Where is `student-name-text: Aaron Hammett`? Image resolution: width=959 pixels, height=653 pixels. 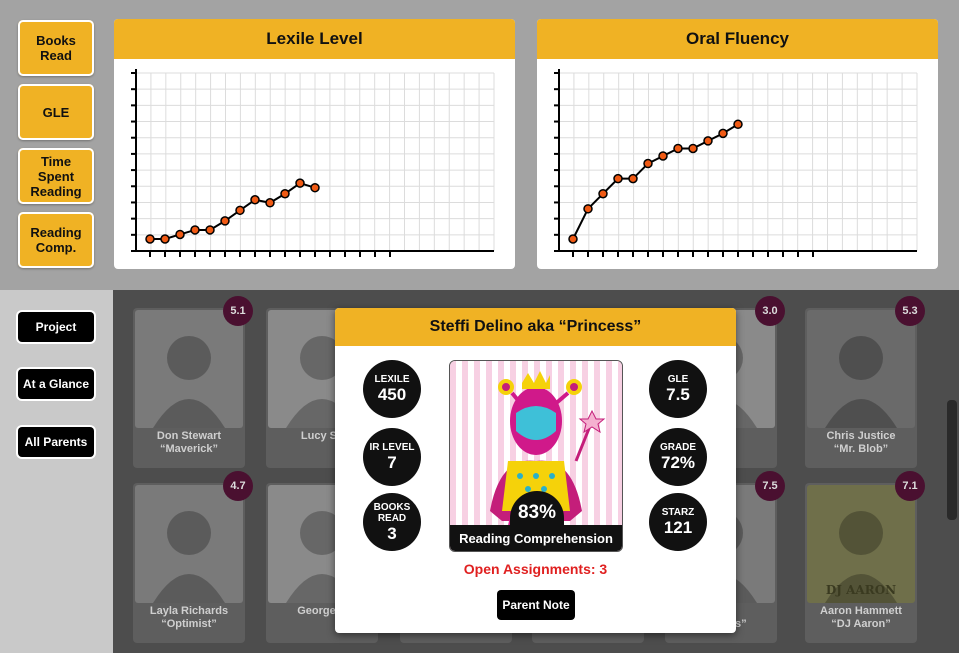
student-name-text: Aaron Hammett is located at coordinates (861, 611).